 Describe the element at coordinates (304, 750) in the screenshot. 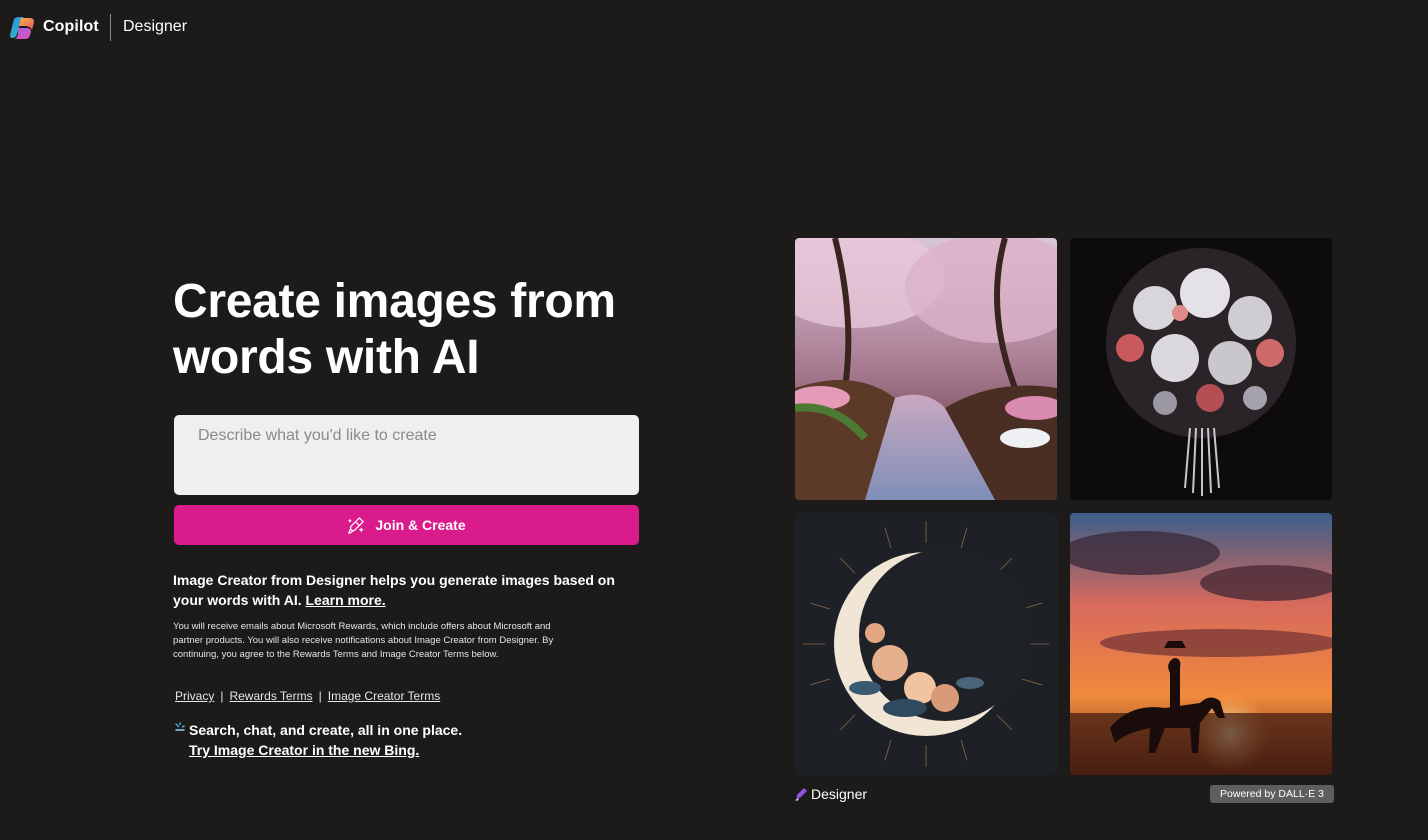

I see `try-in-bing-link: Try Image Creator in the new Bing.` at that location.